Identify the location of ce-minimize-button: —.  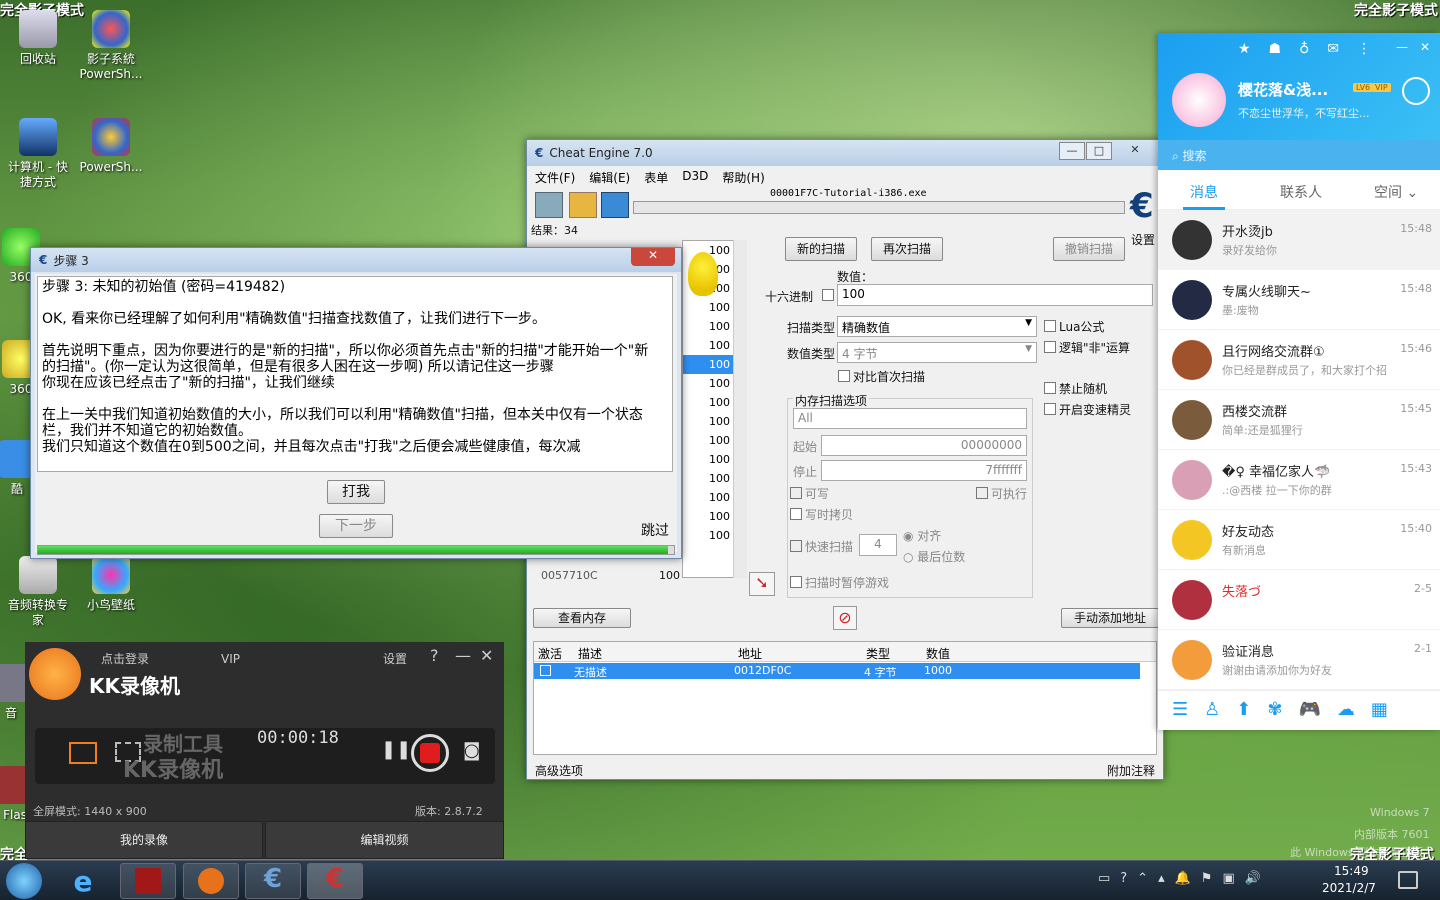
(1072, 151).